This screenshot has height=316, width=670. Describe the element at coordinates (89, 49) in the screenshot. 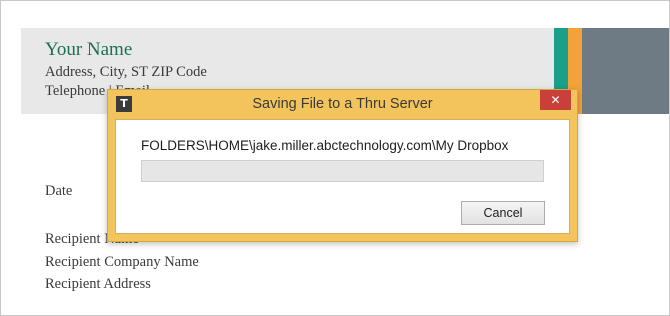

I see `document-name: Your Name` at that location.